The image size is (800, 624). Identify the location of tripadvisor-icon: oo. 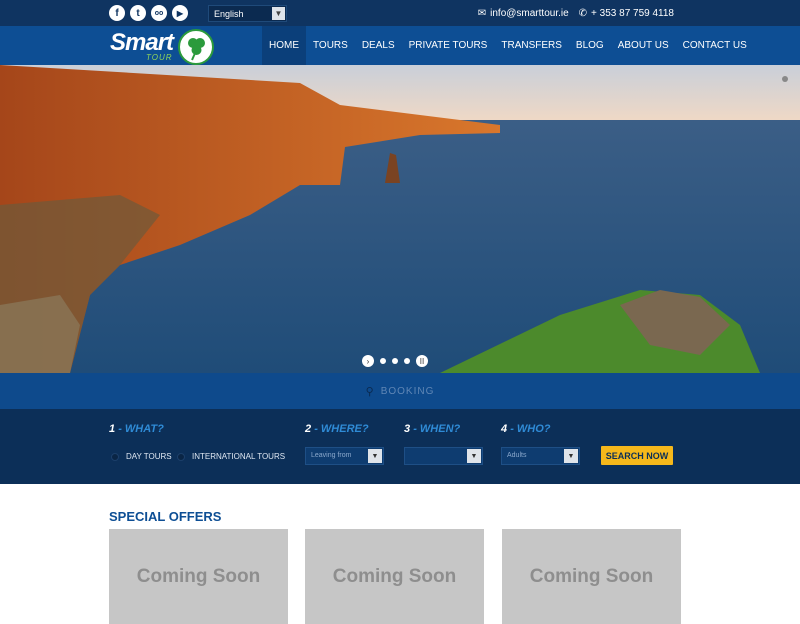
(159, 13).